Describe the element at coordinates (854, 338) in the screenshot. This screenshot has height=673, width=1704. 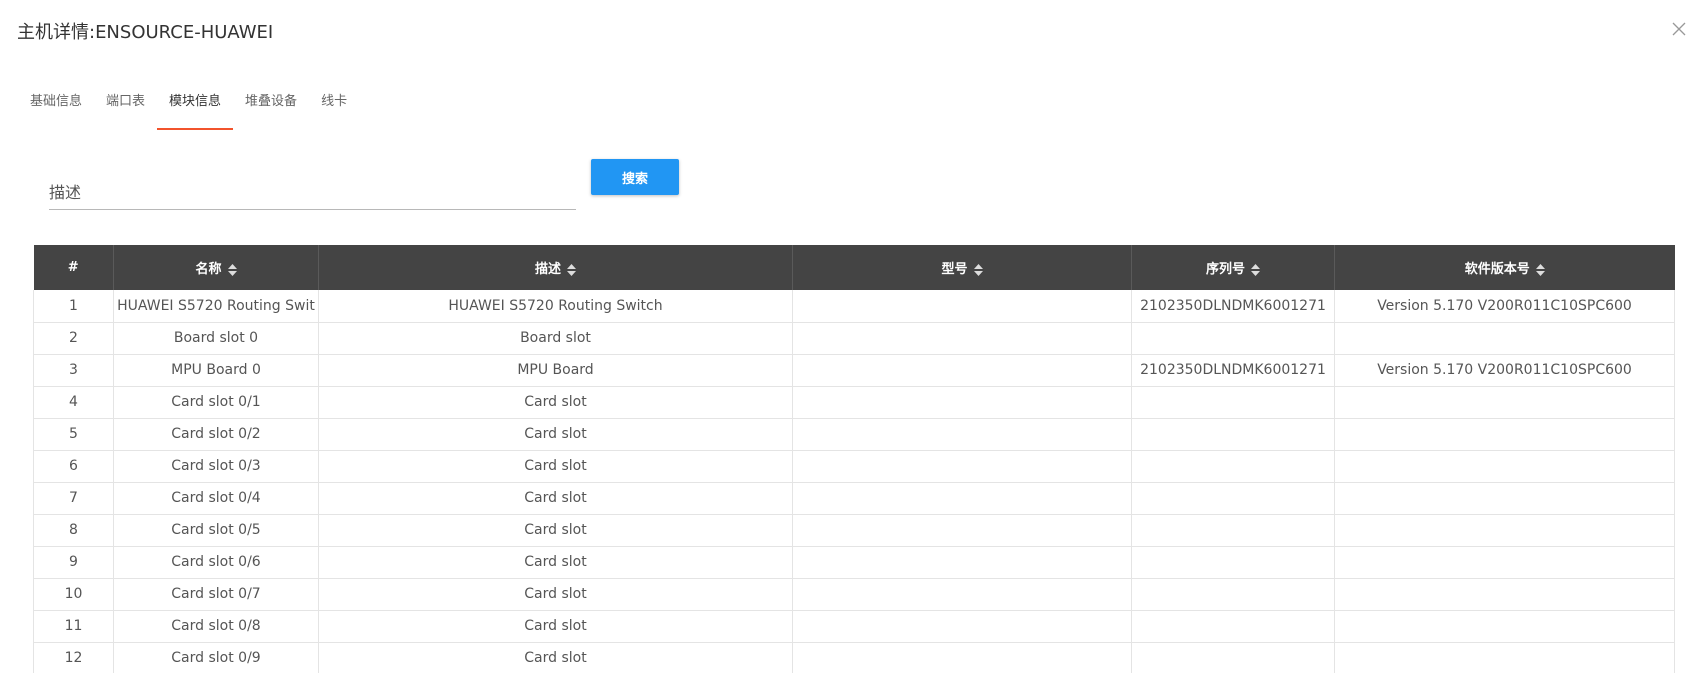
I see `table-row: 2 Board slot 0 Board slot` at that location.